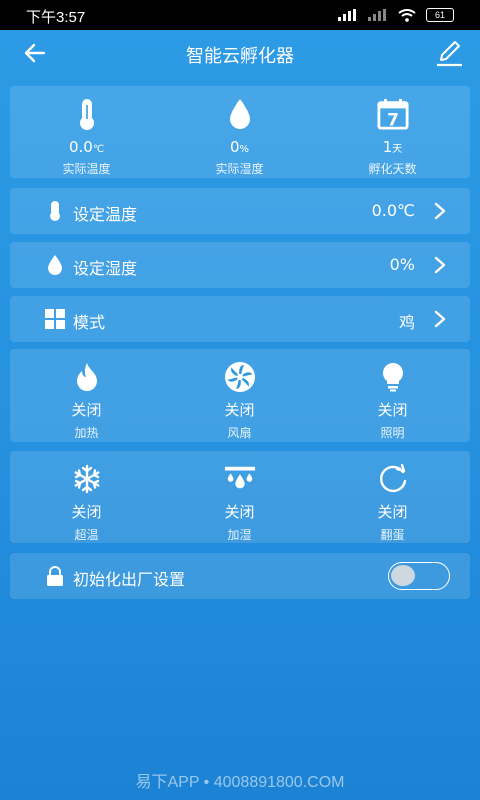  What do you see at coordinates (407, 15) in the screenshot?
I see `wifi-icon` at bounding box center [407, 15].